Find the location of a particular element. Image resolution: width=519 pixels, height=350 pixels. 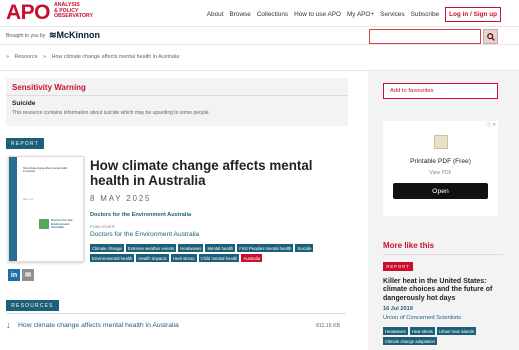

topic-tag: Mental health is located at coordinates (220, 248).